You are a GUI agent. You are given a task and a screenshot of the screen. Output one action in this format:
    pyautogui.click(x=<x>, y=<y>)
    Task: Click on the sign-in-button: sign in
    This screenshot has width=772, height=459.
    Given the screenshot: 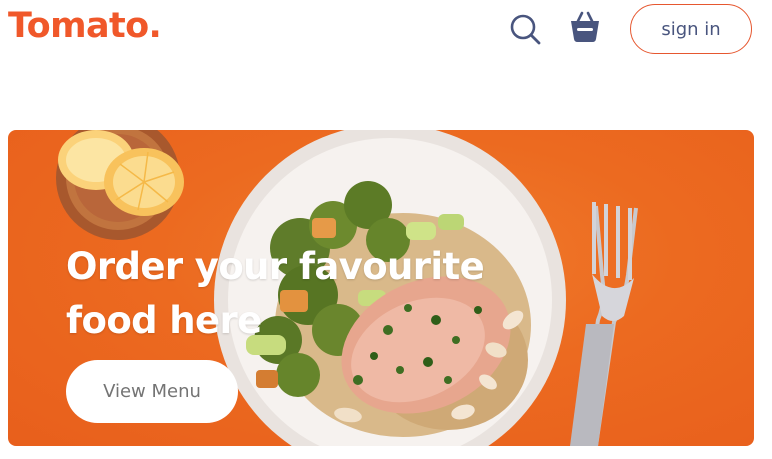 What is the action you would take?
    pyautogui.click(x=691, y=29)
    